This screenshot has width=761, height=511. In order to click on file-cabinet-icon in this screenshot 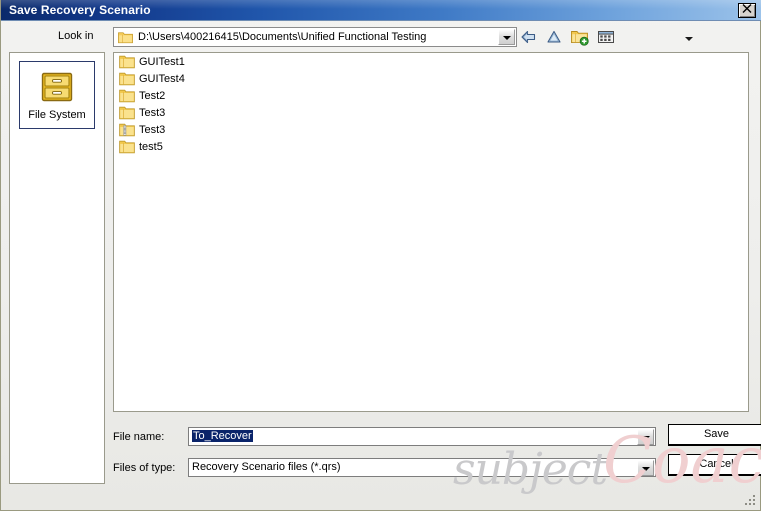, I will do `click(57, 87)`.